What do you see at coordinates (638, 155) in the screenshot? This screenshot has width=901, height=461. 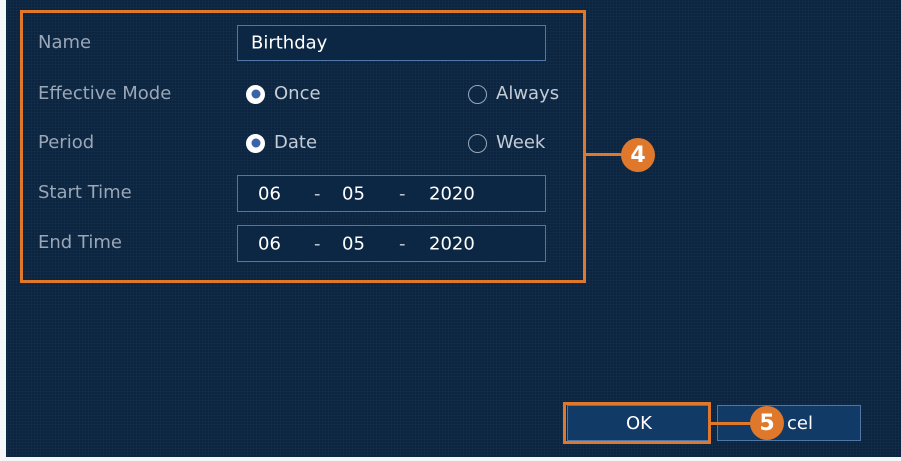 I see `step-4-callout: 4` at bounding box center [638, 155].